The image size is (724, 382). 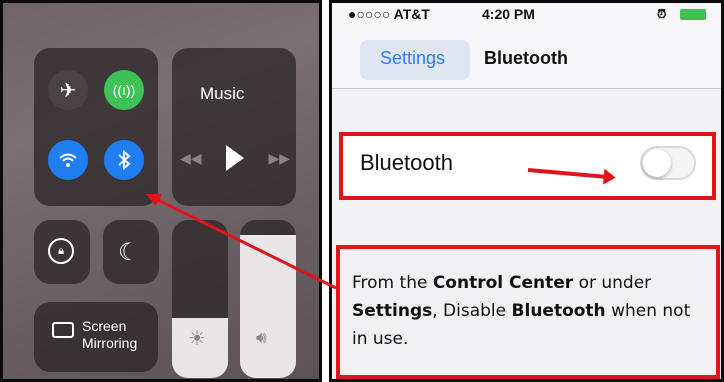 I want to click on fast-forward-icon: ▶▶, so click(x=279, y=158).